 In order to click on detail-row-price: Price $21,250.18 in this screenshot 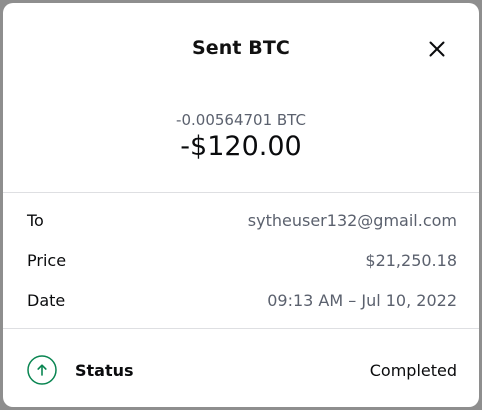, I will do `click(242, 261)`.